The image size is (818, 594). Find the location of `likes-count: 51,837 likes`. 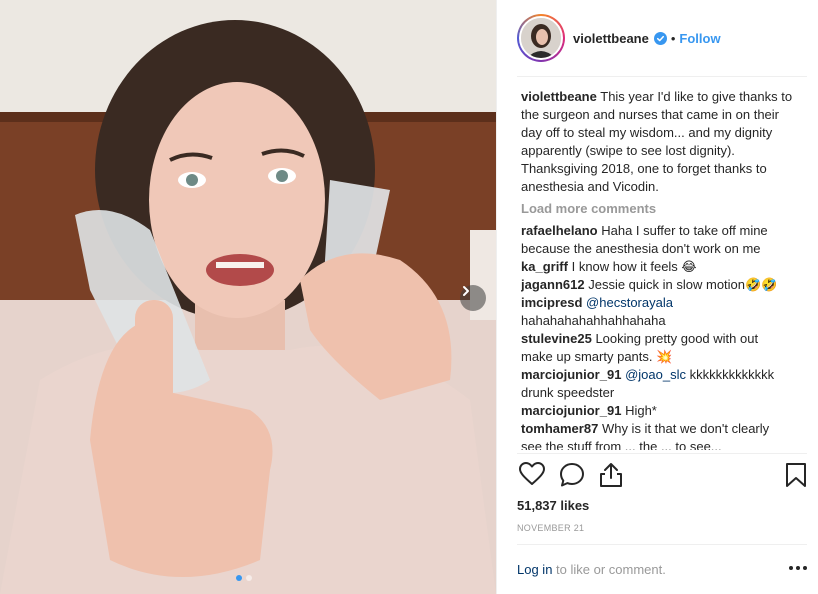

likes-count: 51,837 likes is located at coordinates (553, 505).